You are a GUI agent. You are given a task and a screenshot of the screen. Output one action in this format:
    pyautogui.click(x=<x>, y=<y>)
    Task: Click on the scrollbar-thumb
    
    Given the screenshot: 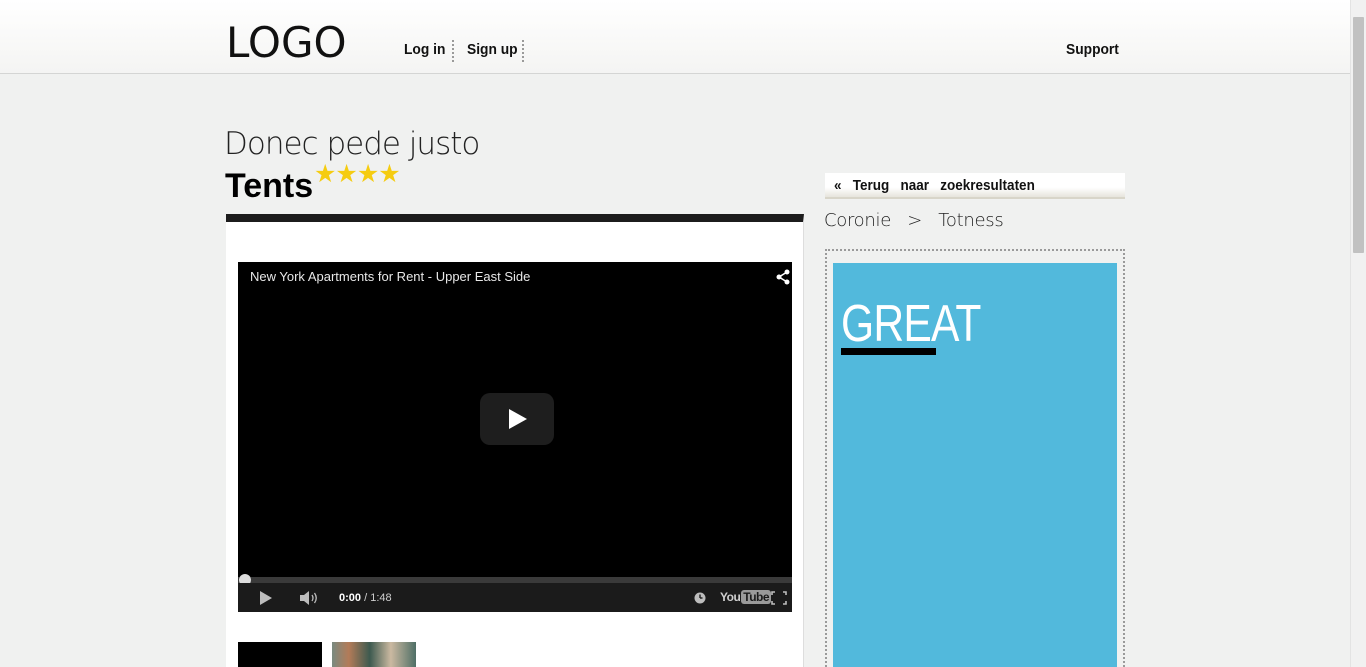 What is the action you would take?
    pyautogui.click(x=1358, y=135)
    